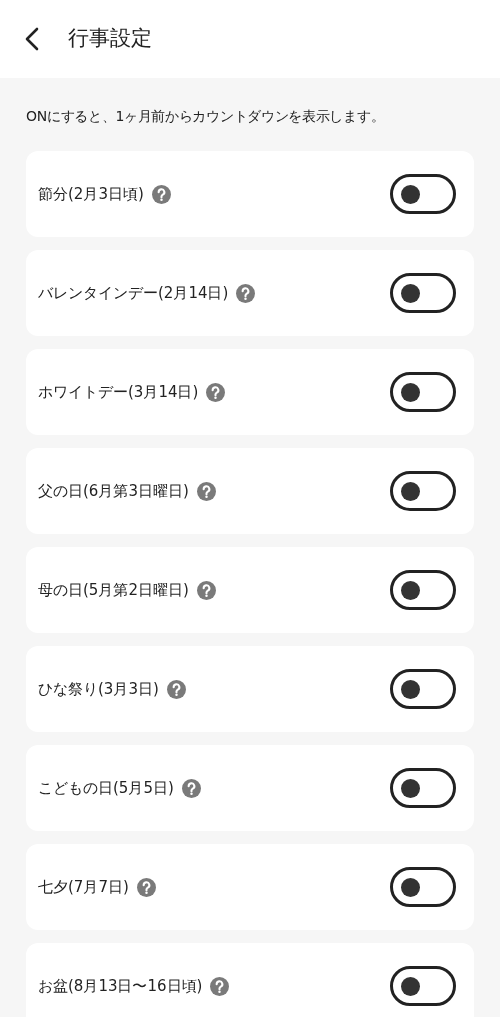  Describe the element at coordinates (206, 116) in the screenshot. I see `description-text: ONにすると、1ヶ月前からカウントダウンを表示します。` at that location.